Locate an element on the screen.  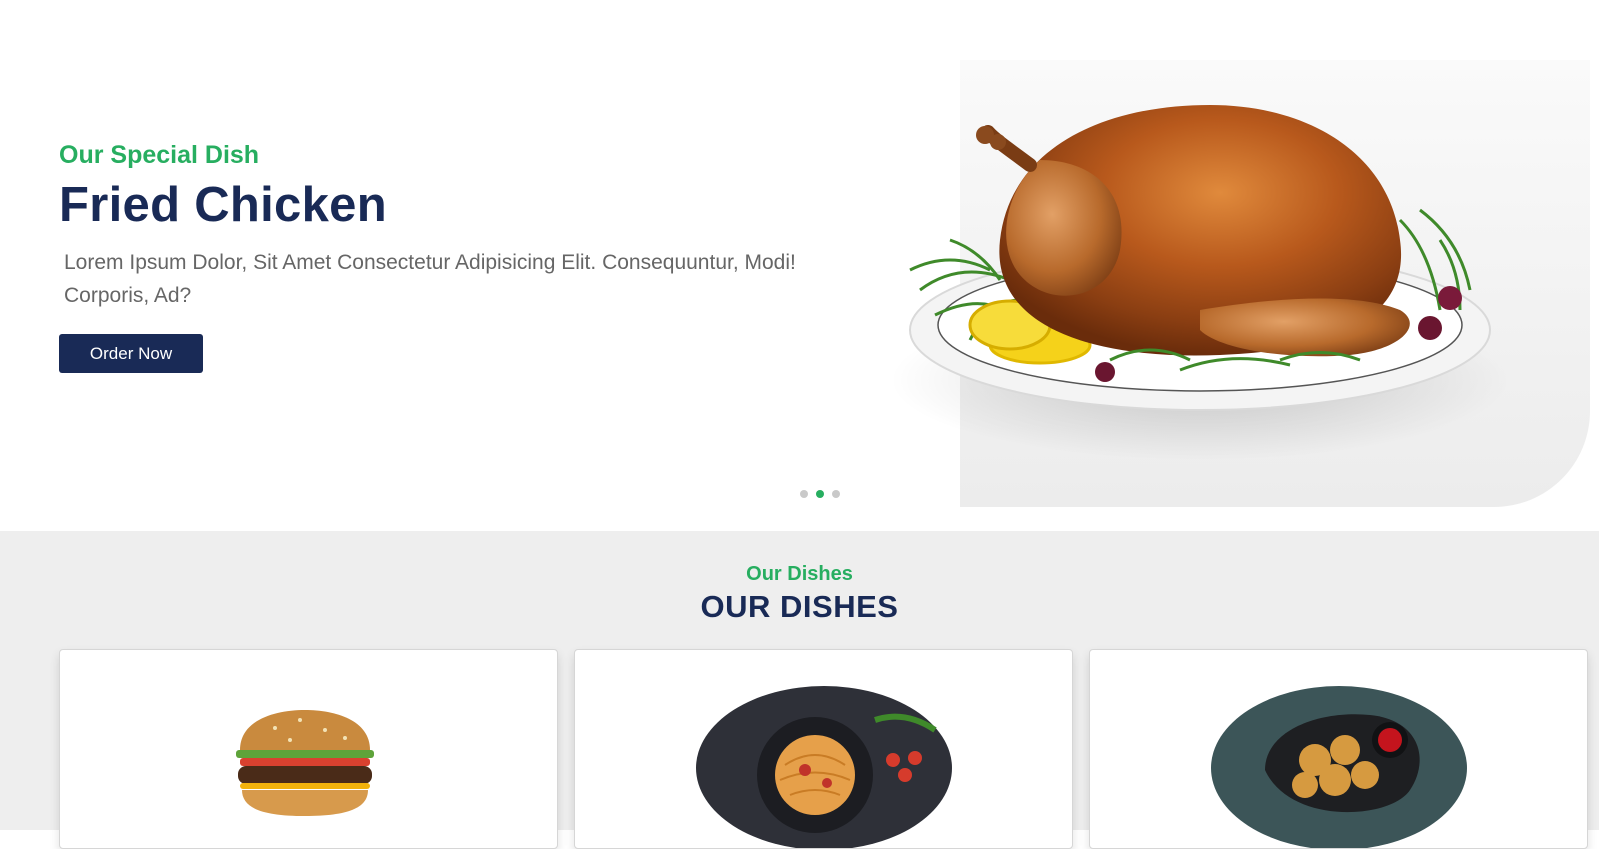
order-now-button: Order Now is located at coordinates (131, 353).